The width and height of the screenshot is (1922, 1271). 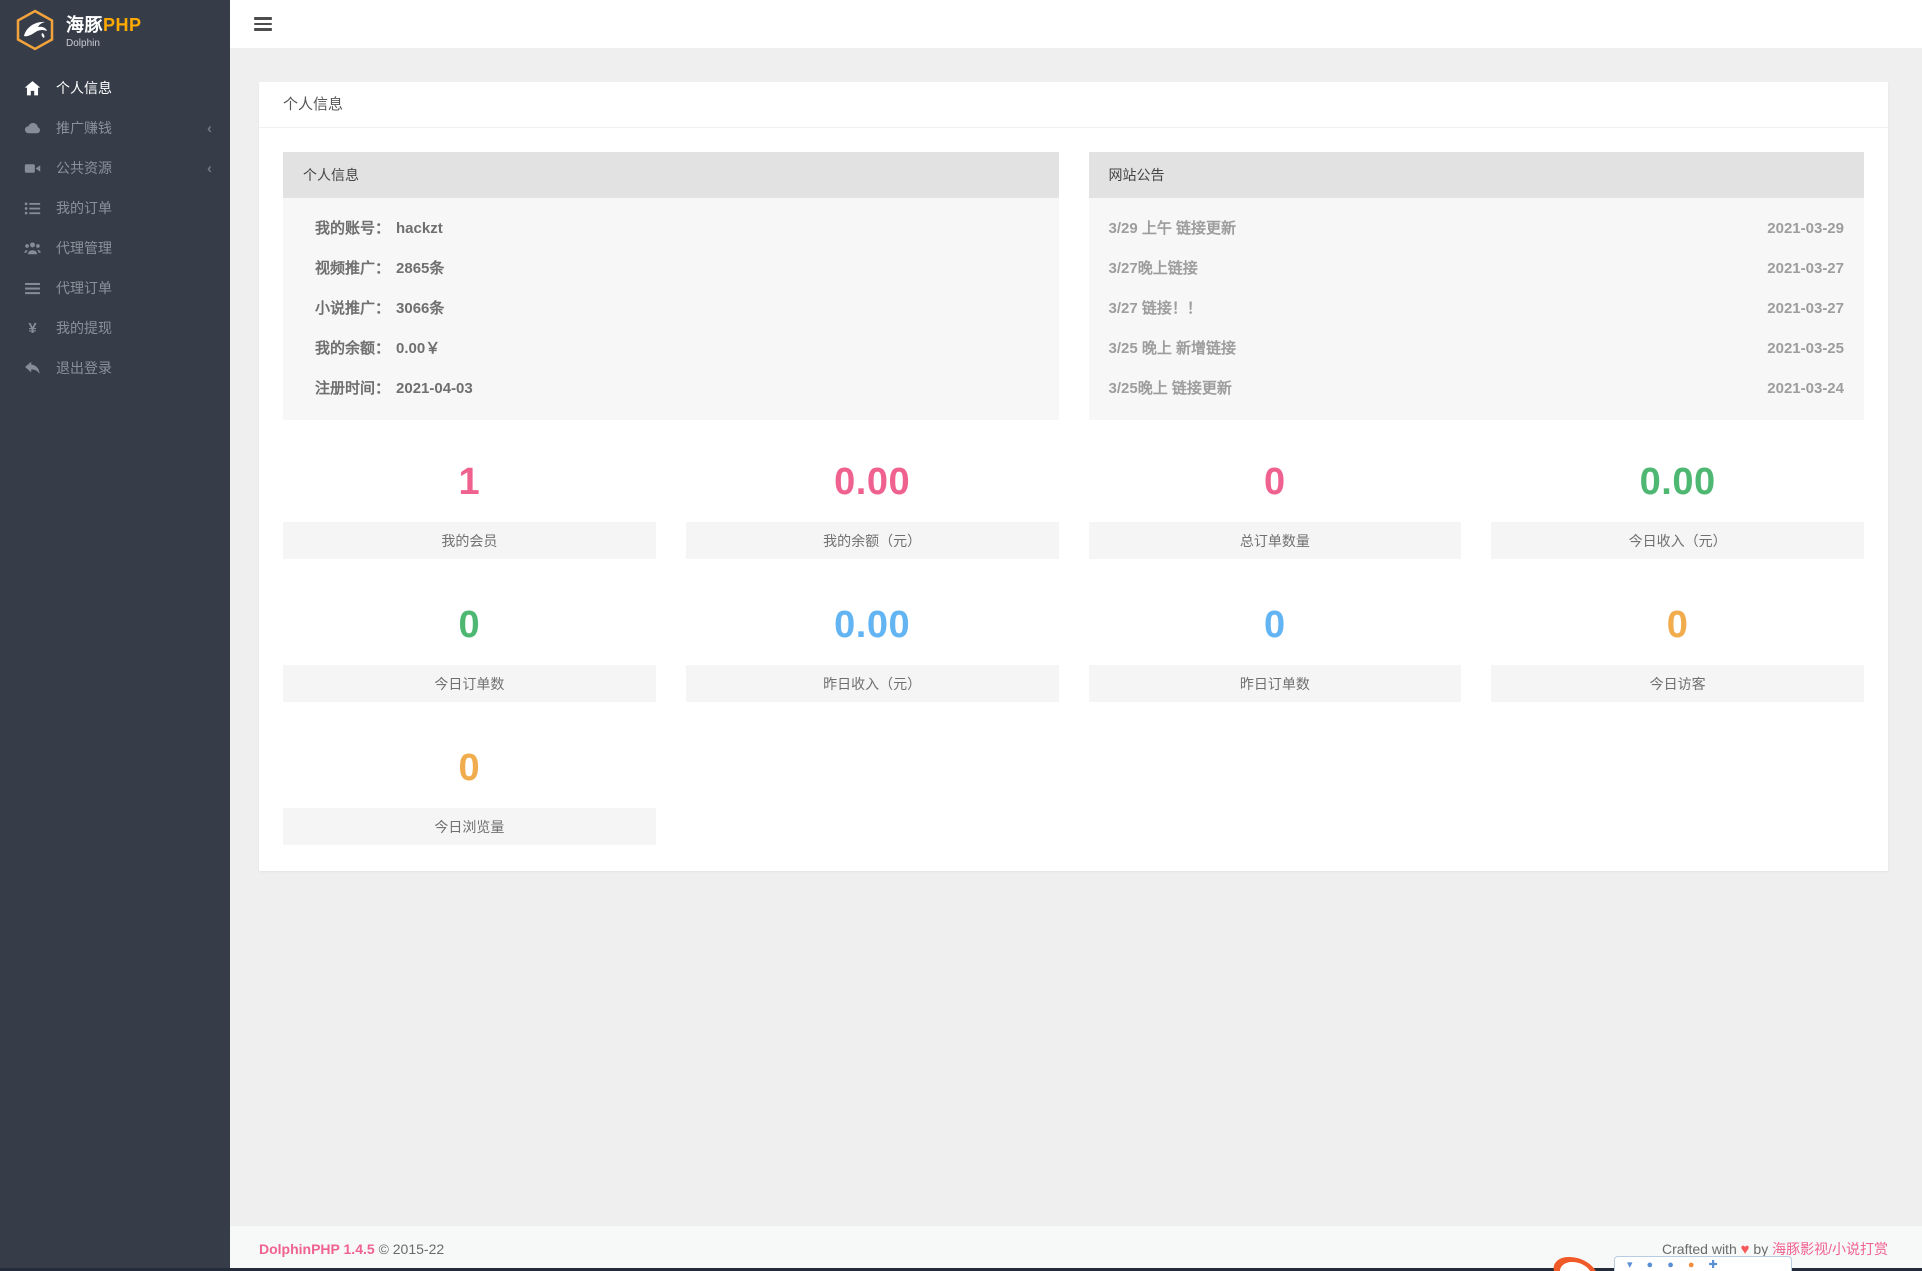 I want to click on page-title: 个人信息, so click(x=1073, y=105).